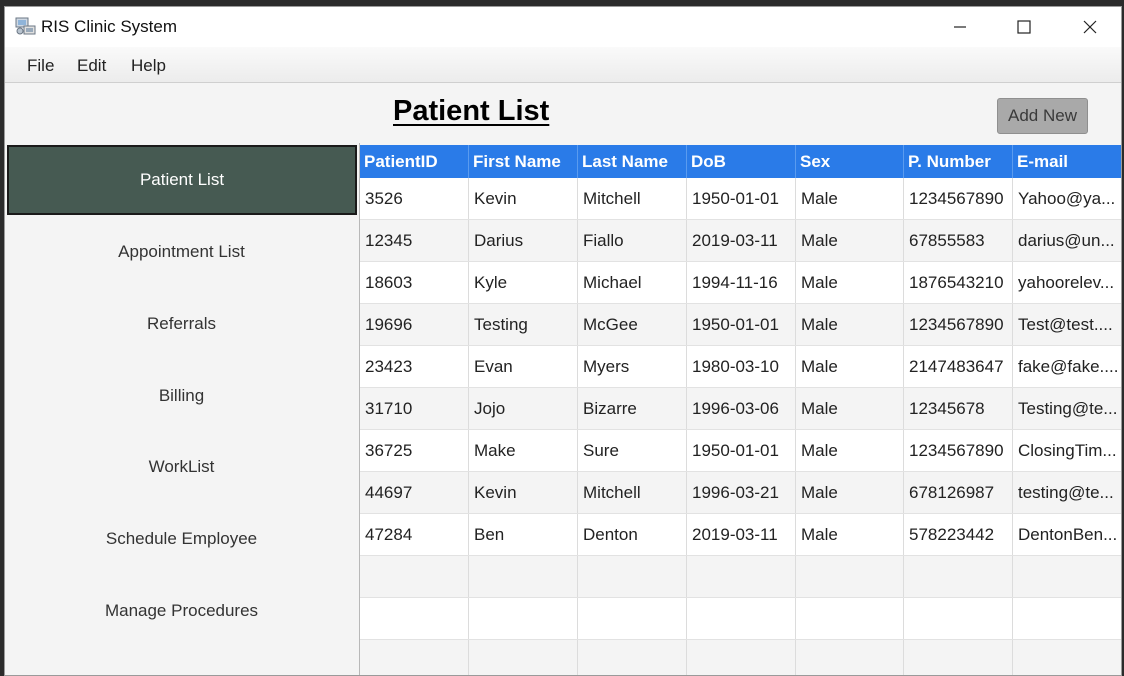 Image resolution: width=1124 pixels, height=676 pixels. What do you see at coordinates (414, 492) in the screenshot?
I see `table-cell: 44697` at bounding box center [414, 492].